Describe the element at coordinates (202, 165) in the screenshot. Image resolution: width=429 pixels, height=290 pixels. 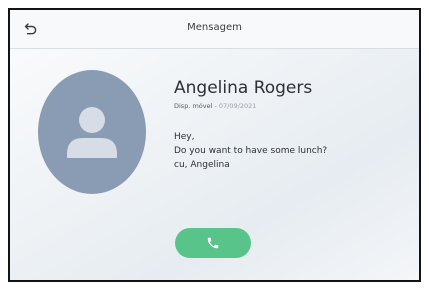
I see `message-line: cu, Angelina` at that location.